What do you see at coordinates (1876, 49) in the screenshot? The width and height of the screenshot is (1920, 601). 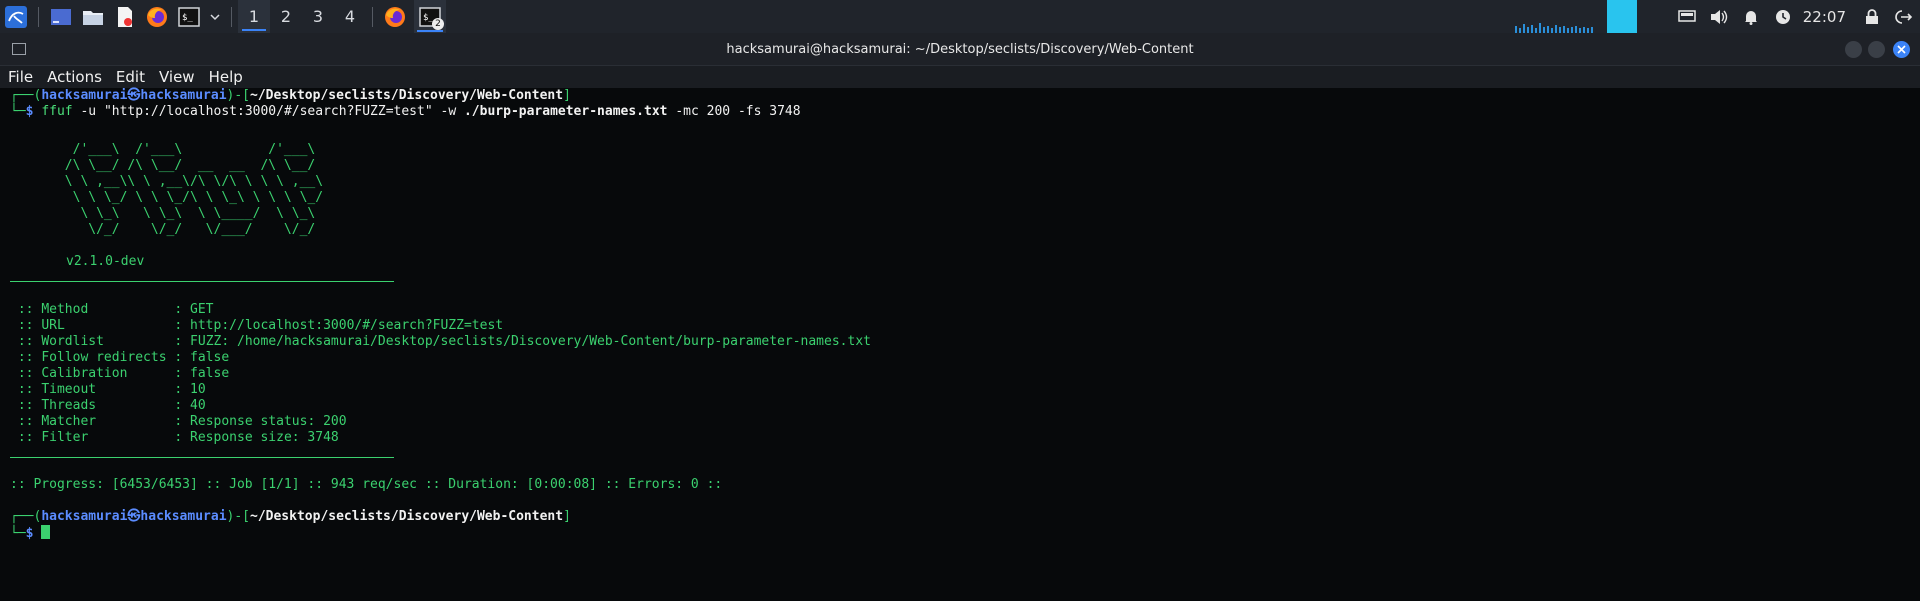 I see `maximize-button` at bounding box center [1876, 49].